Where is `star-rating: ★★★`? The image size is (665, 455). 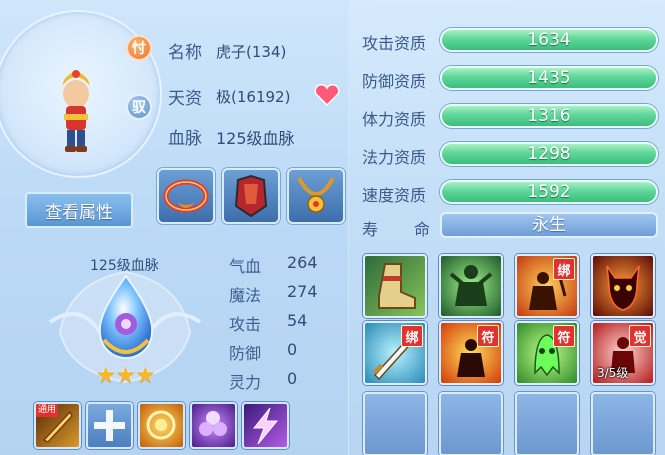
star-rating: ★★★ is located at coordinates (125, 375).